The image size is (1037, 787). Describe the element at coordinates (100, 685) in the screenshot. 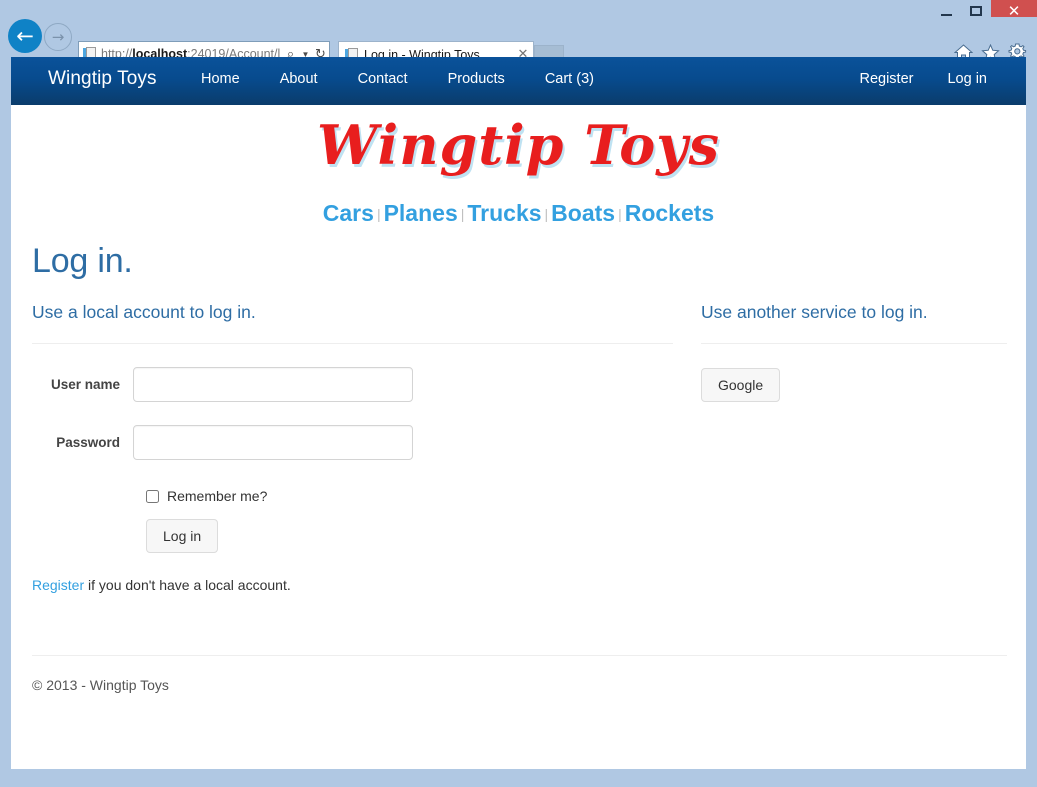

I see `copyright-text: © 2013 - Wingtip Toys` at that location.